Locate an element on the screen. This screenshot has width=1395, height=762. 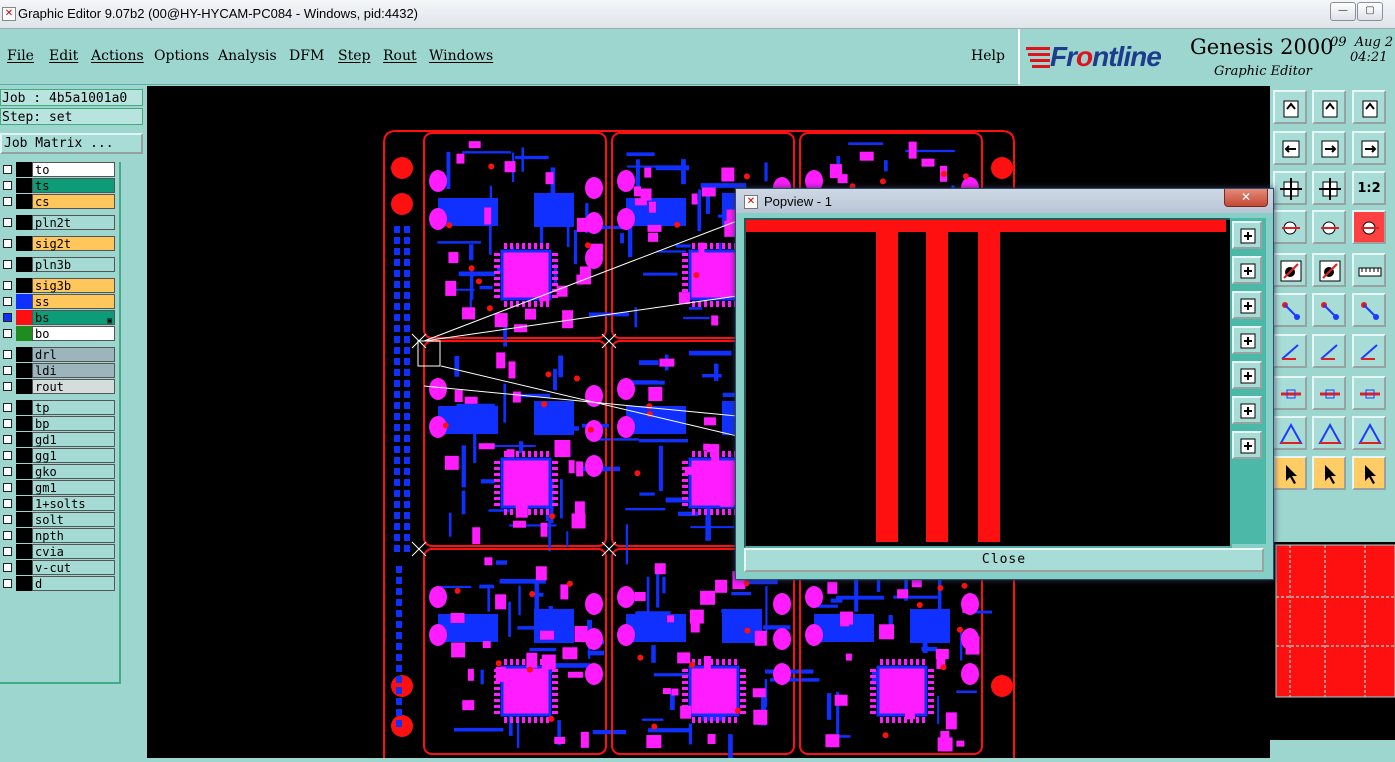
layer-row-to: to is located at coordinates (58, 169).